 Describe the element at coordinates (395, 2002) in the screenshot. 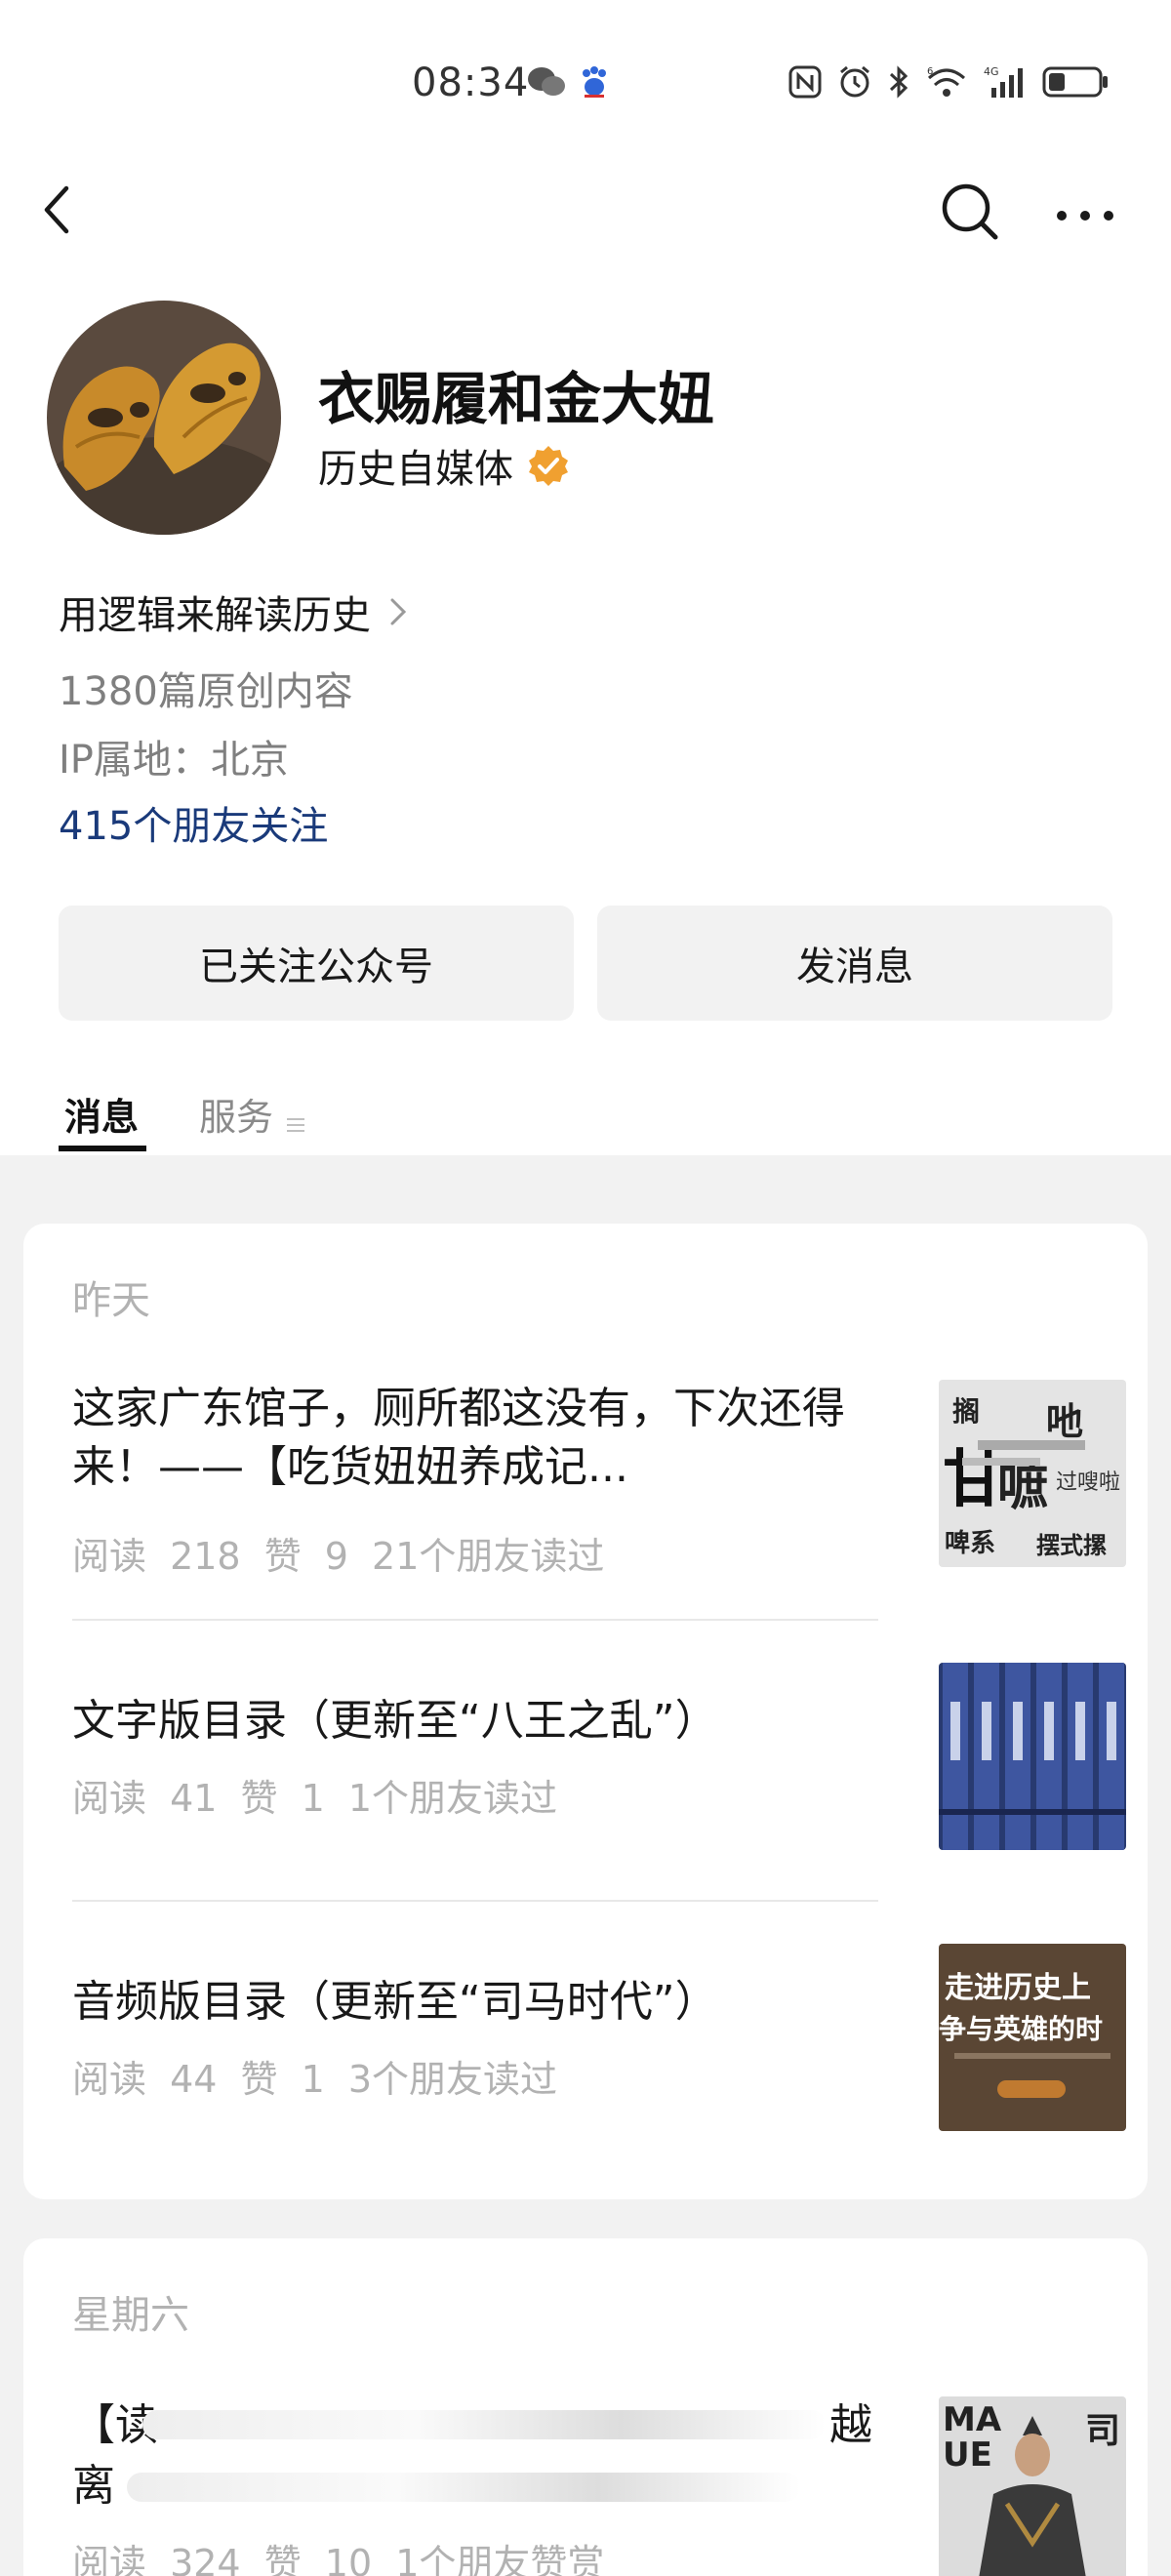

I see `article-title: 音频版目录（更新至“司马时代”）` at that location.